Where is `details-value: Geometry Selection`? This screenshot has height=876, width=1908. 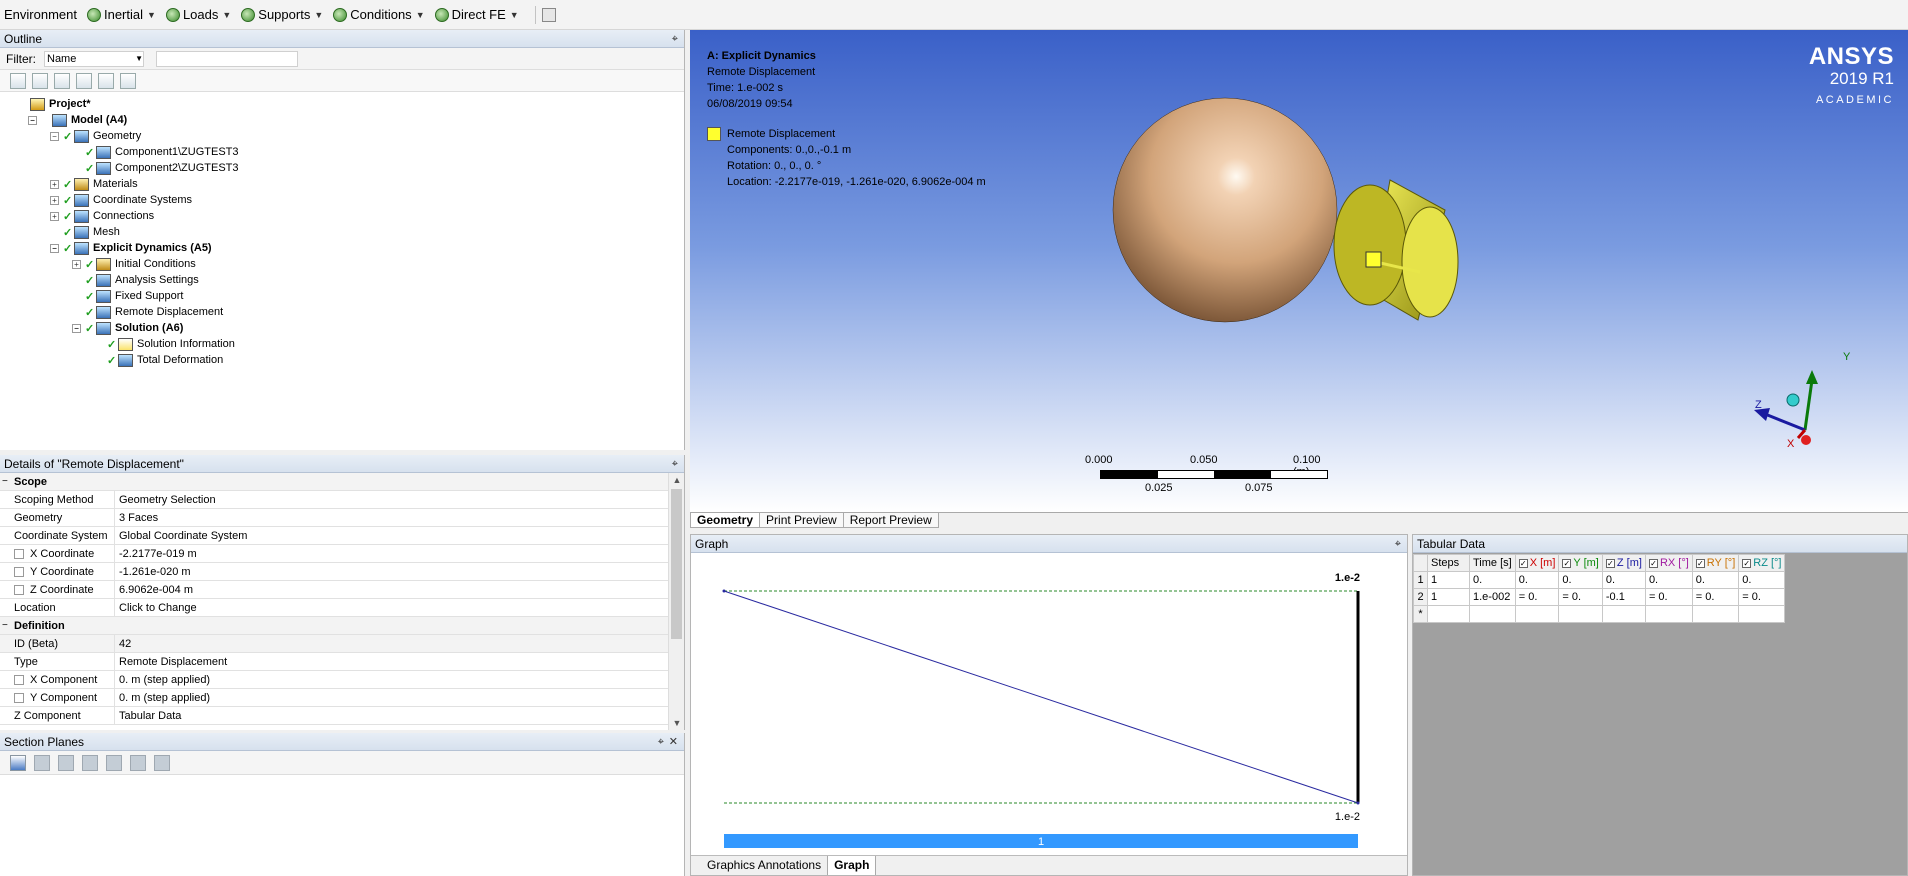
details-value: Geometry Selection is located at coordinates (391, 499).